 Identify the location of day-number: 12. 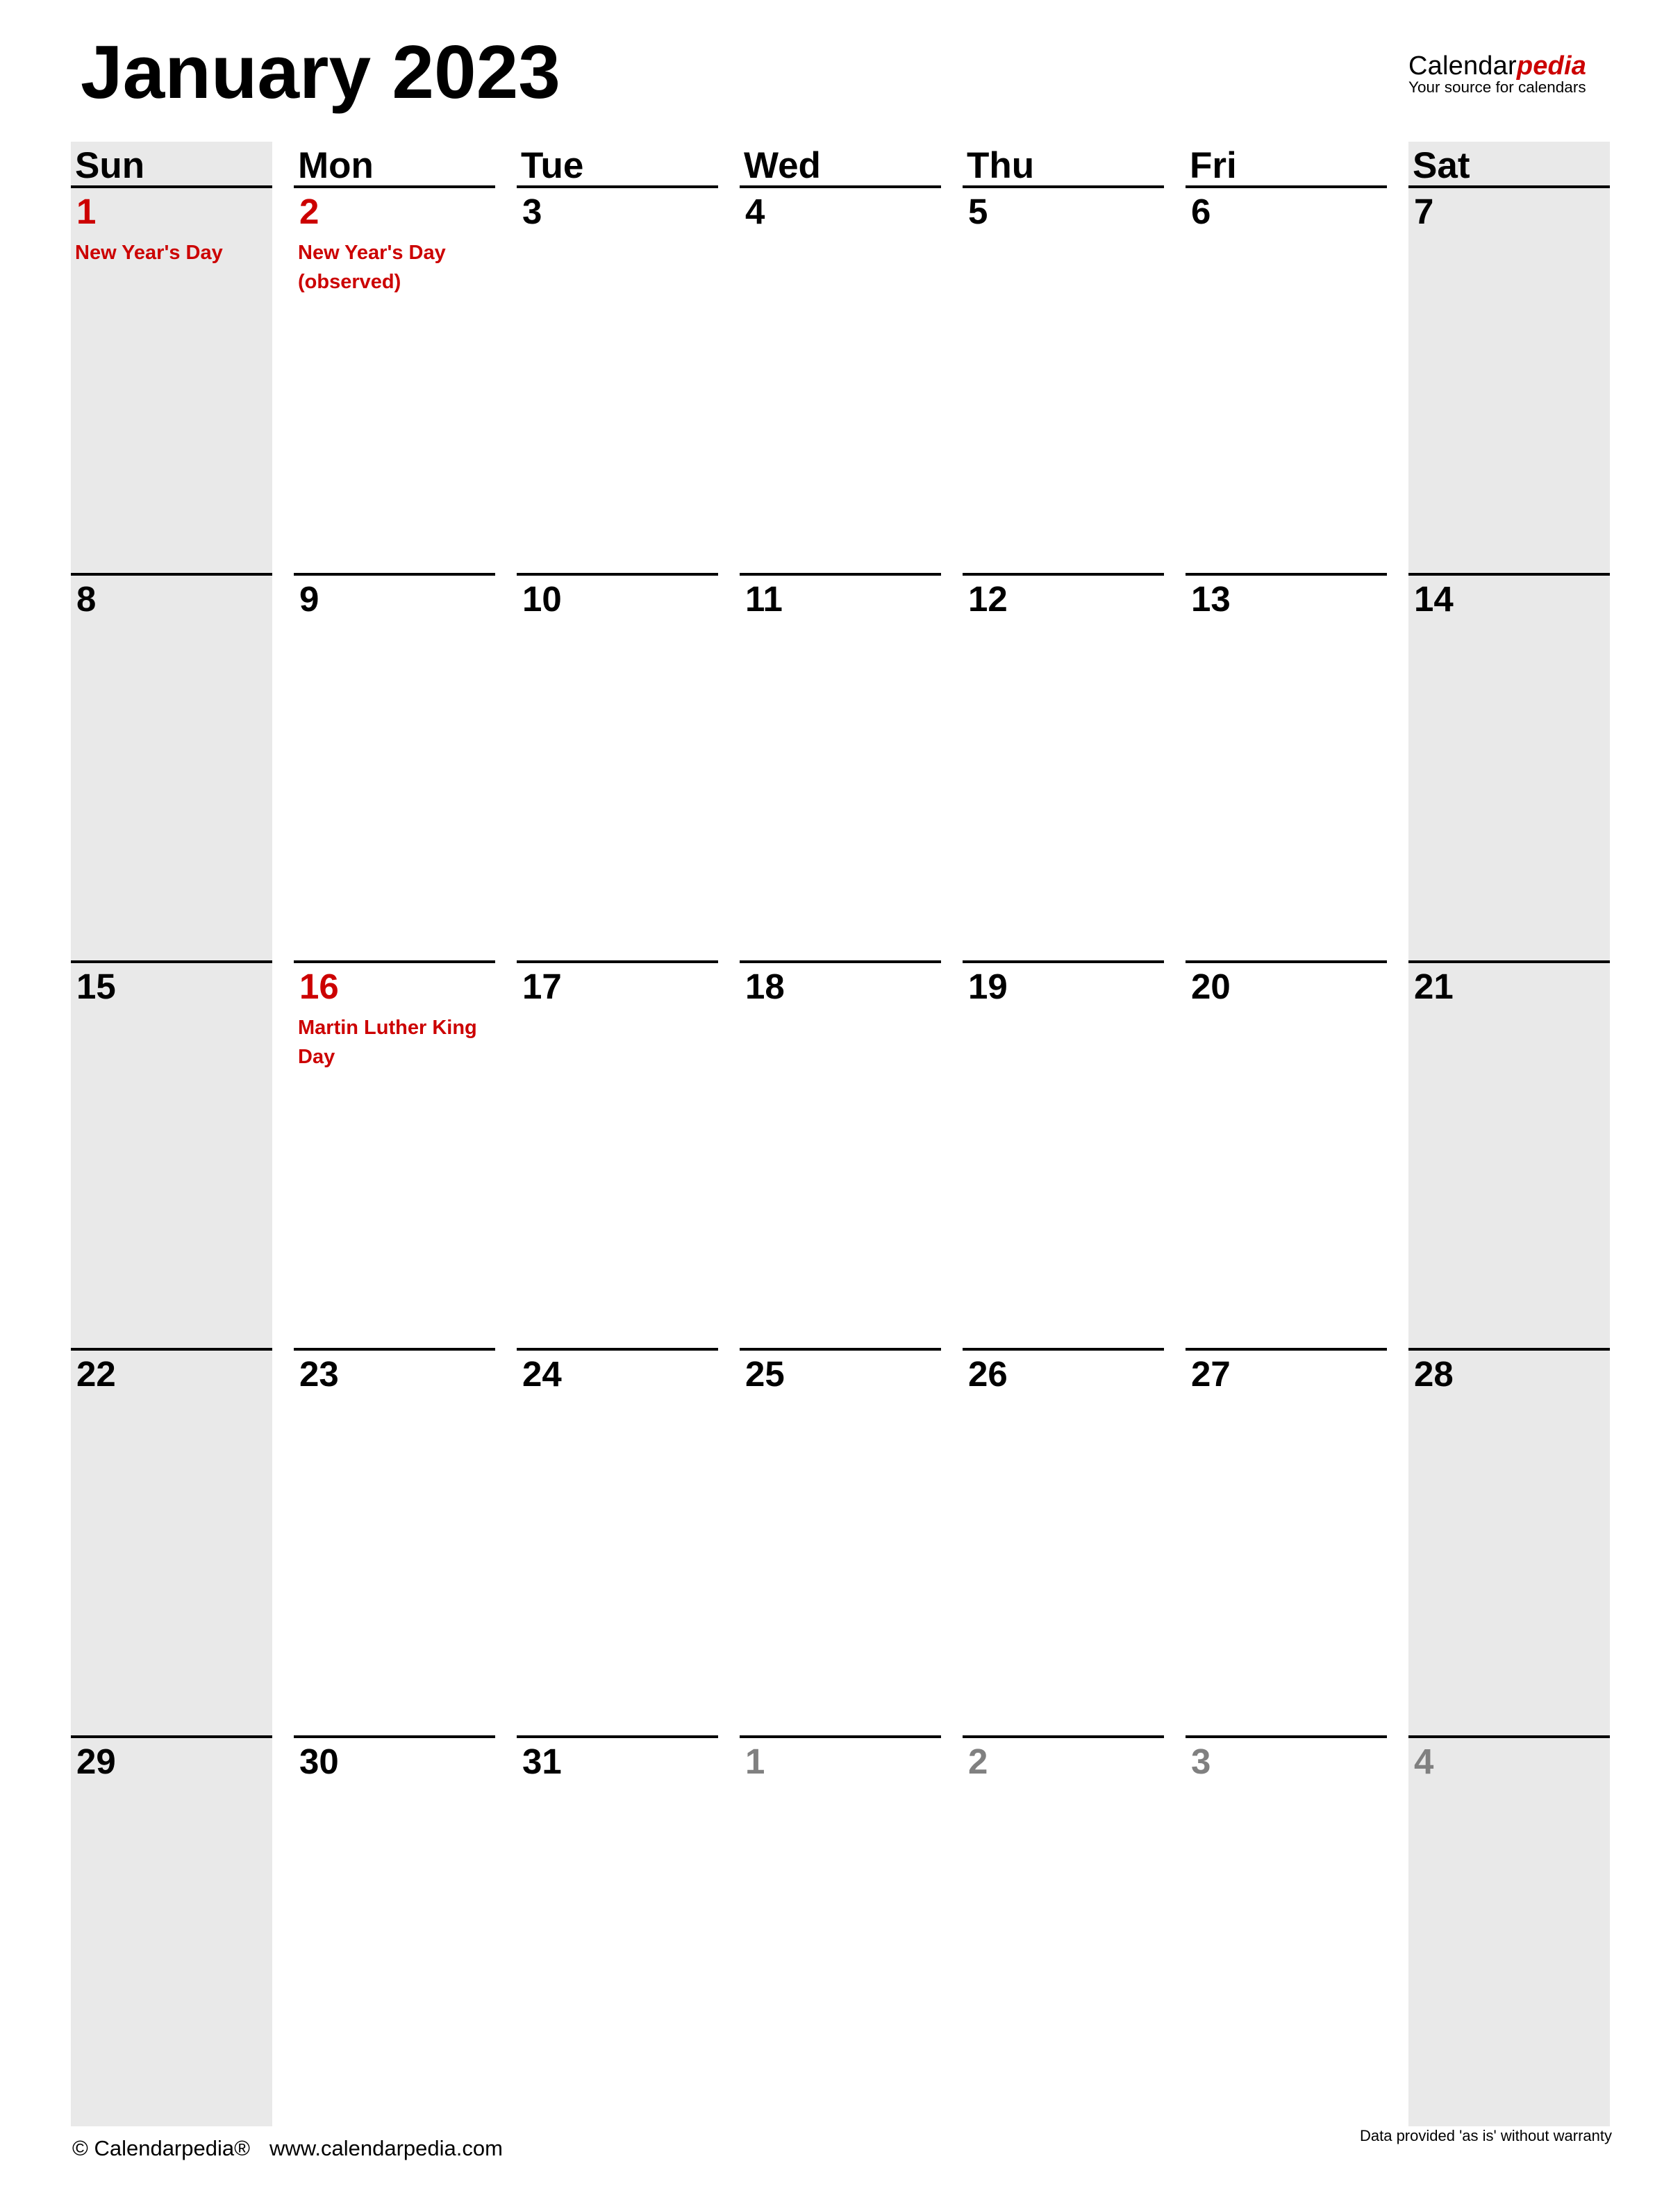
(988, 599).